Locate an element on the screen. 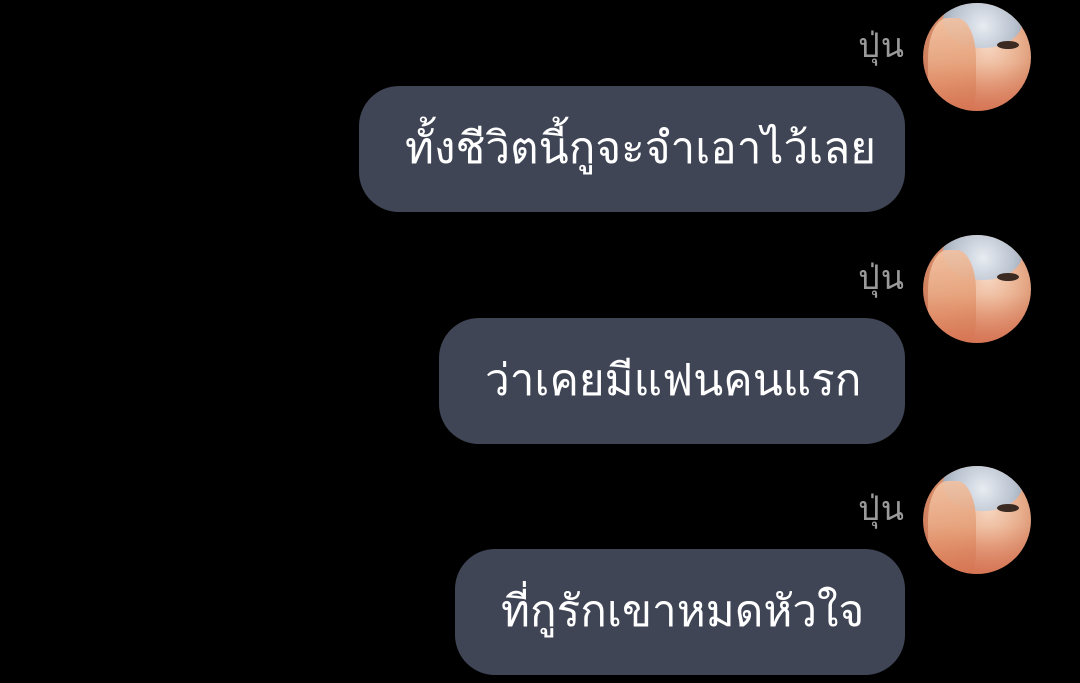 This screenshot has height=683, width=1080. message-bubble: ว่าเคยมีแฟนคนแรก is located at coordinates (672, 381).